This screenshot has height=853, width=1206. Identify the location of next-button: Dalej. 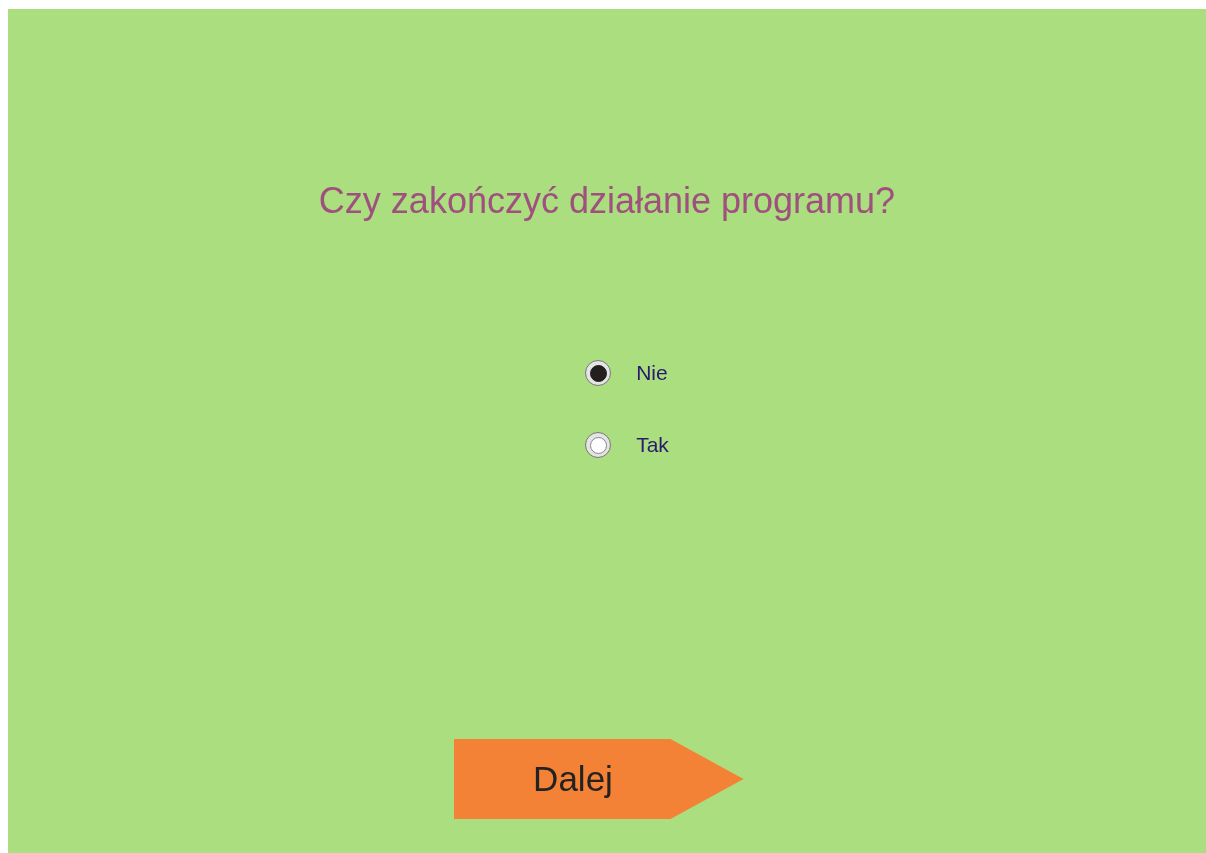
(598, 779).